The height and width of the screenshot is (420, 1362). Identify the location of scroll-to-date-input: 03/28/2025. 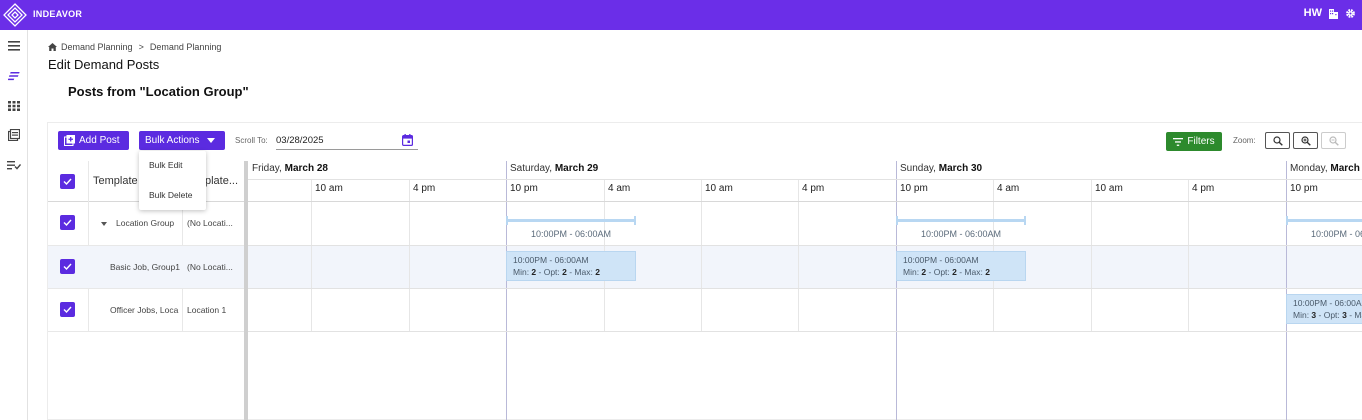
(347, 141).